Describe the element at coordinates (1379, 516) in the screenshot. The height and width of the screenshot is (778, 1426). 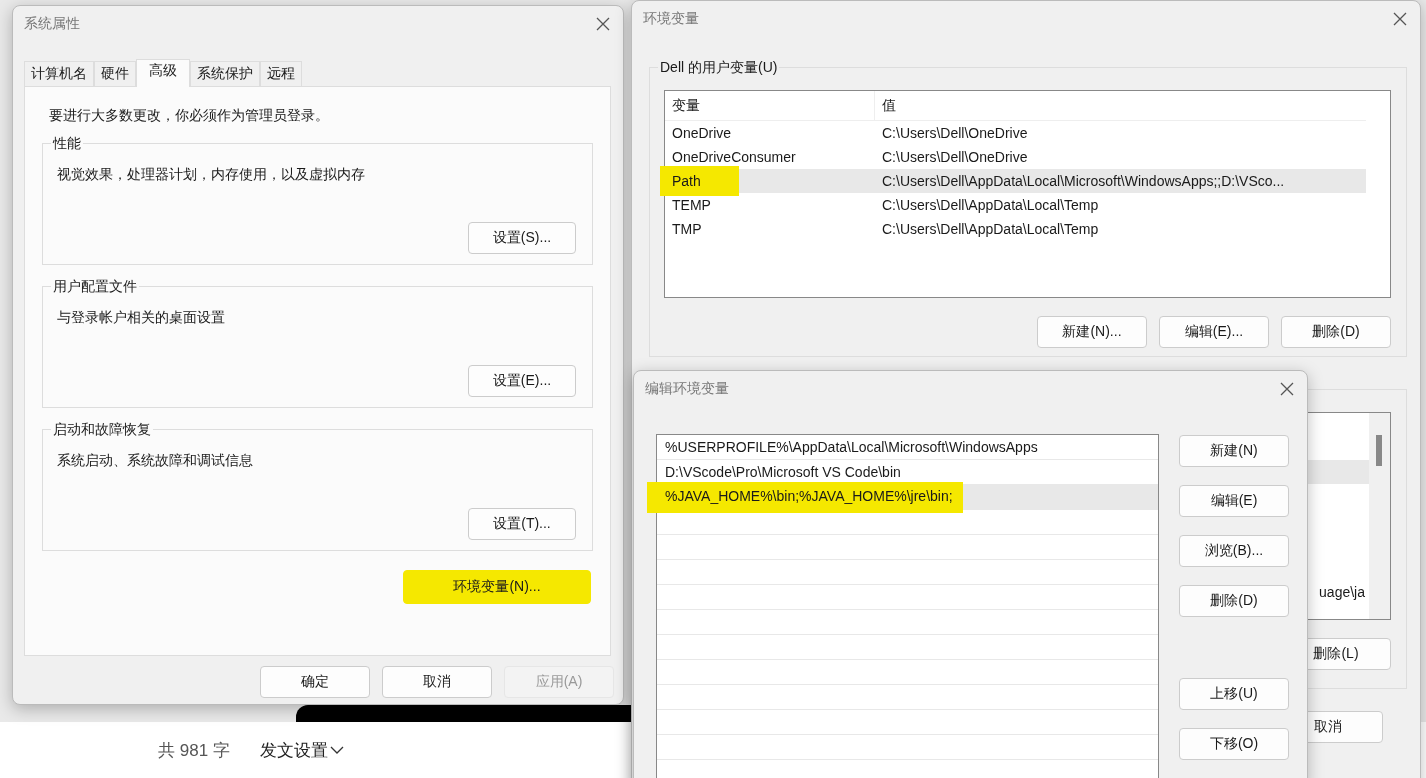
I see `scrollbar` at that location.